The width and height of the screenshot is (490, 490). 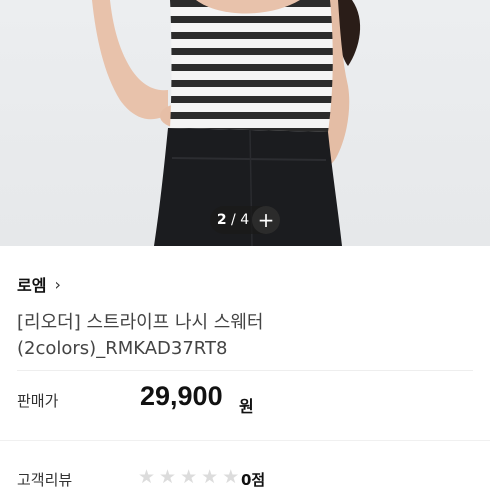 I want to click on pager-total: 4, so click(x=245, y=220).